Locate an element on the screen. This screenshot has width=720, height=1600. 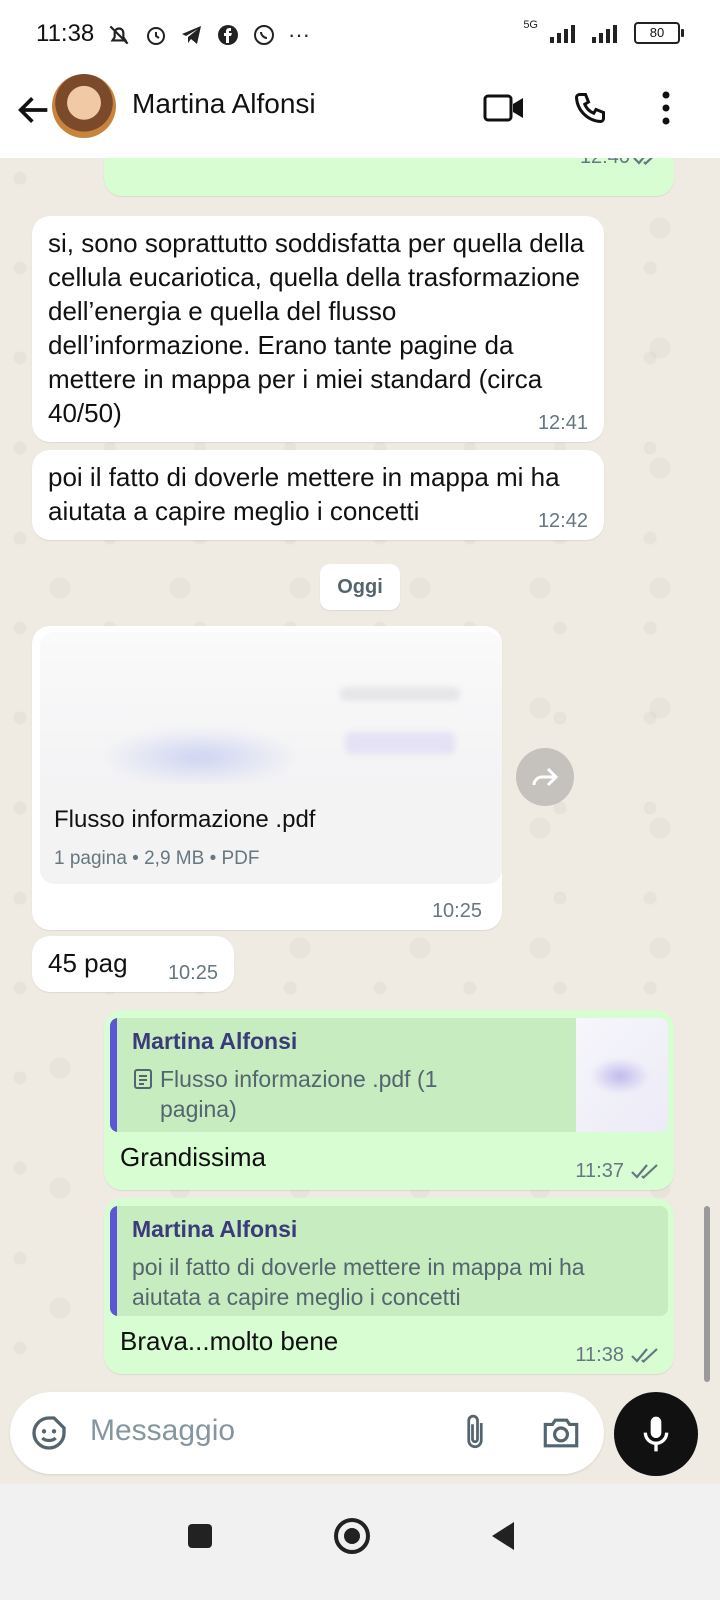
avatar is located at coordinates (84, 106).